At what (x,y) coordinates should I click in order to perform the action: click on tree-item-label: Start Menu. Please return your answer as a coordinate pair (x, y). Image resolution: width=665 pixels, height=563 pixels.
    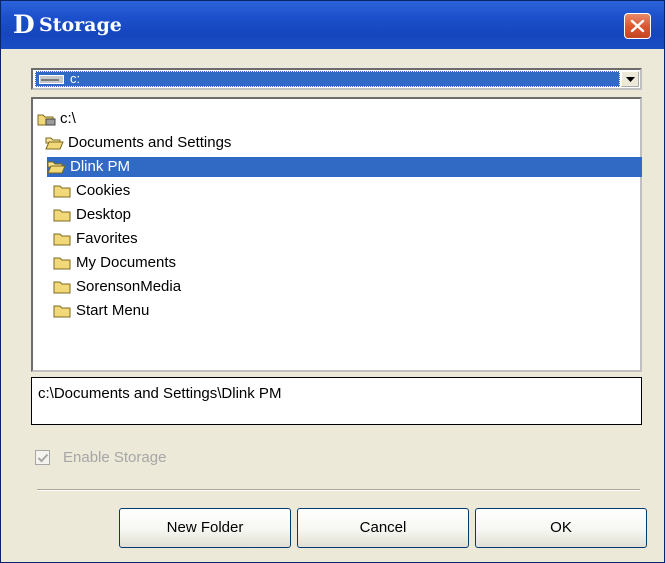
    Looking at the image, I should click on (113, 310).